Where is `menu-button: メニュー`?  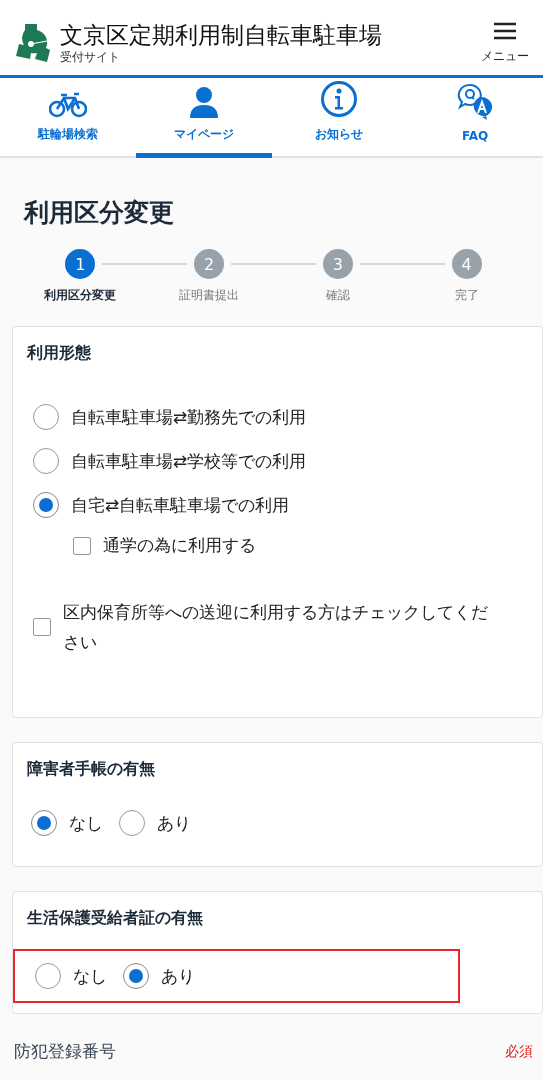
menu-button: メニュー is located at coordinates (505, 43).